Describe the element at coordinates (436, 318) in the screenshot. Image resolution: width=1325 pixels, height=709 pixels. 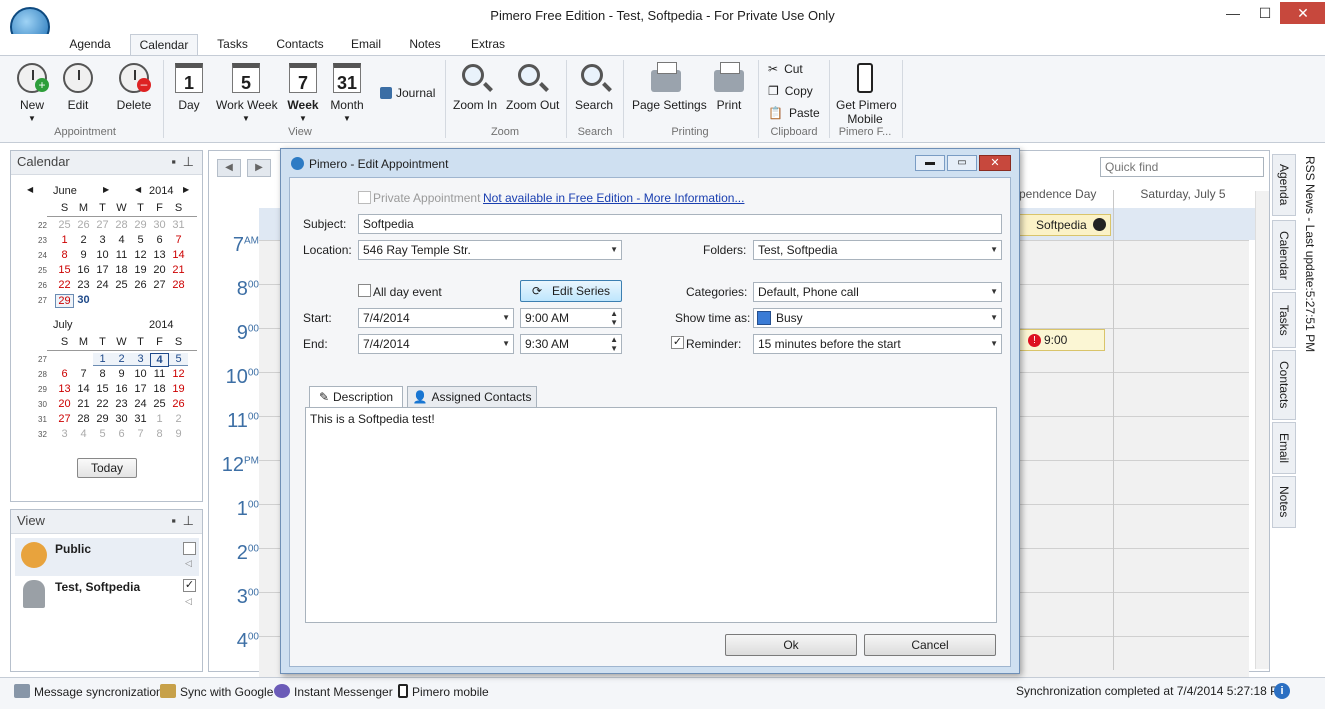
I see `start-date-picker: 7/4/2014 ▼` at that location.